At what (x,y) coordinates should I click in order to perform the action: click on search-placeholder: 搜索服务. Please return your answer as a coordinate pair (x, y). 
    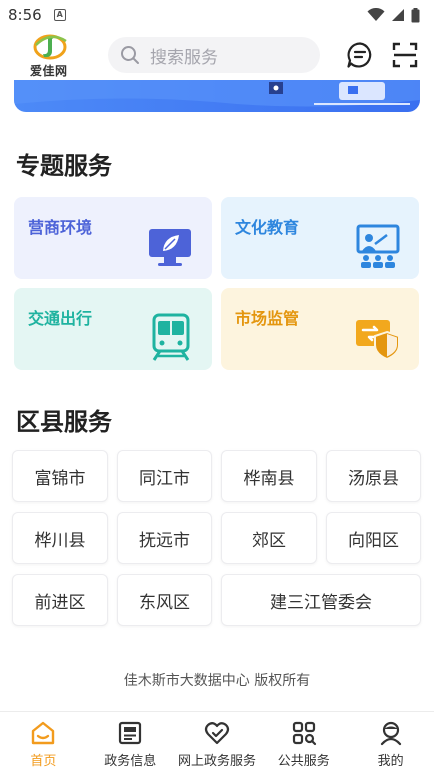
    Looking at the image, I should click on (184, 57).